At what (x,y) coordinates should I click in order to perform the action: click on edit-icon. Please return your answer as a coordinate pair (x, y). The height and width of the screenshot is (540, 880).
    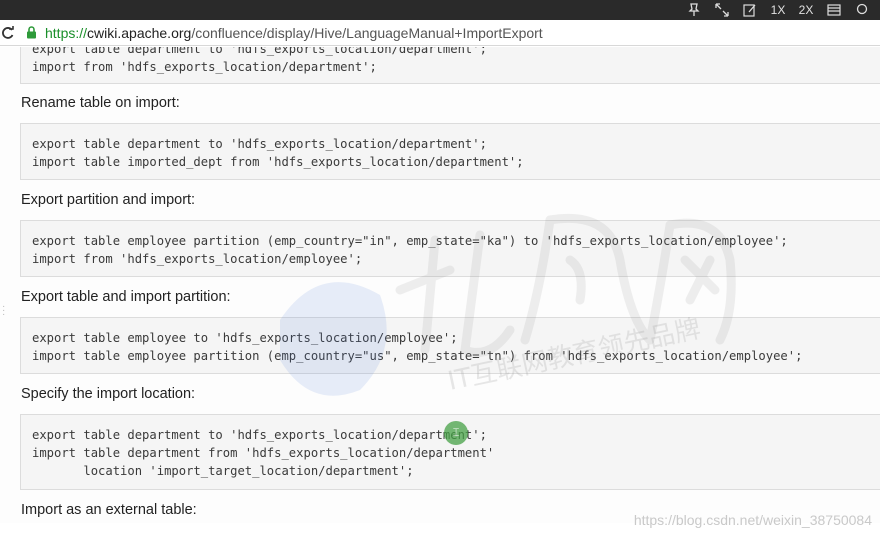
    Looking at the image, I should click on (750, 10).